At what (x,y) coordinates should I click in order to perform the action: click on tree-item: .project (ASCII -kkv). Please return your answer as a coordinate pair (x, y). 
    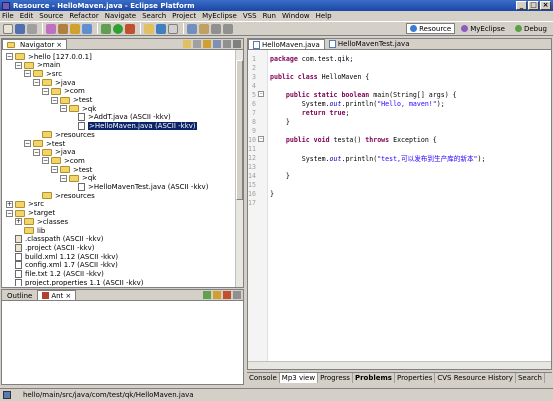
    Looking at the image, I should click on (50, 247).